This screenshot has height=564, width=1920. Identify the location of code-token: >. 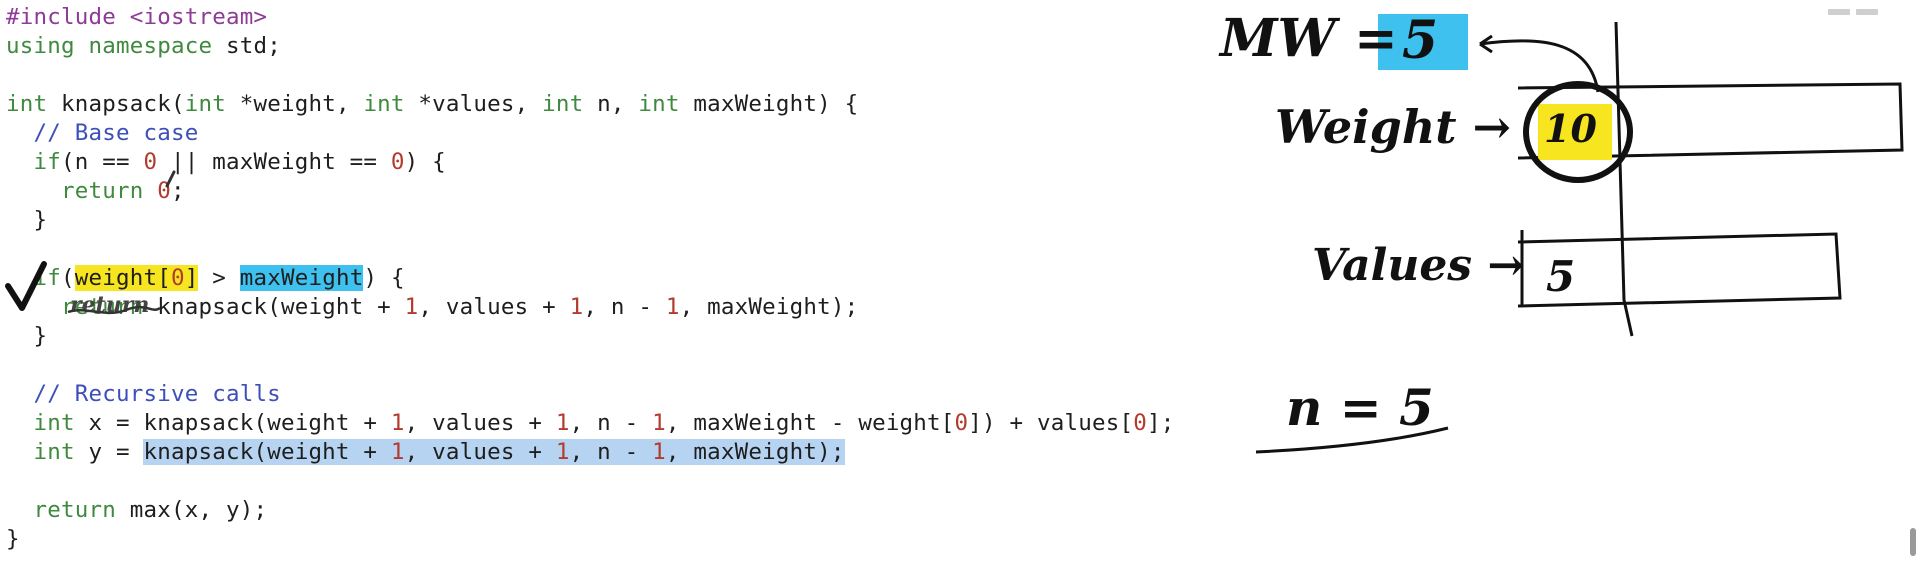
(219, 278).